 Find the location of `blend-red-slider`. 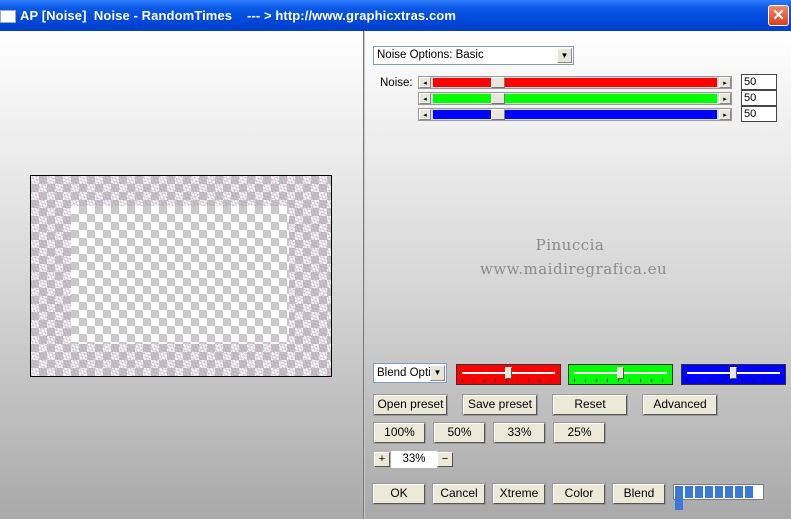

blend-red-slider is located at coordinates (508, 374).